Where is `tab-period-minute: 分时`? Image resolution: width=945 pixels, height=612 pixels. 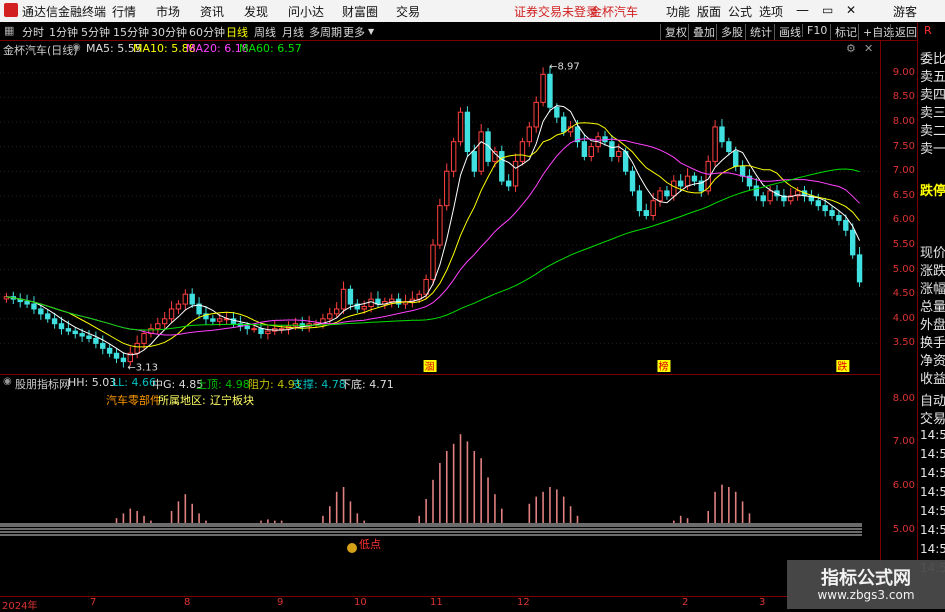
tab-period-minute: 分时 is located at coordinates (33, 32).